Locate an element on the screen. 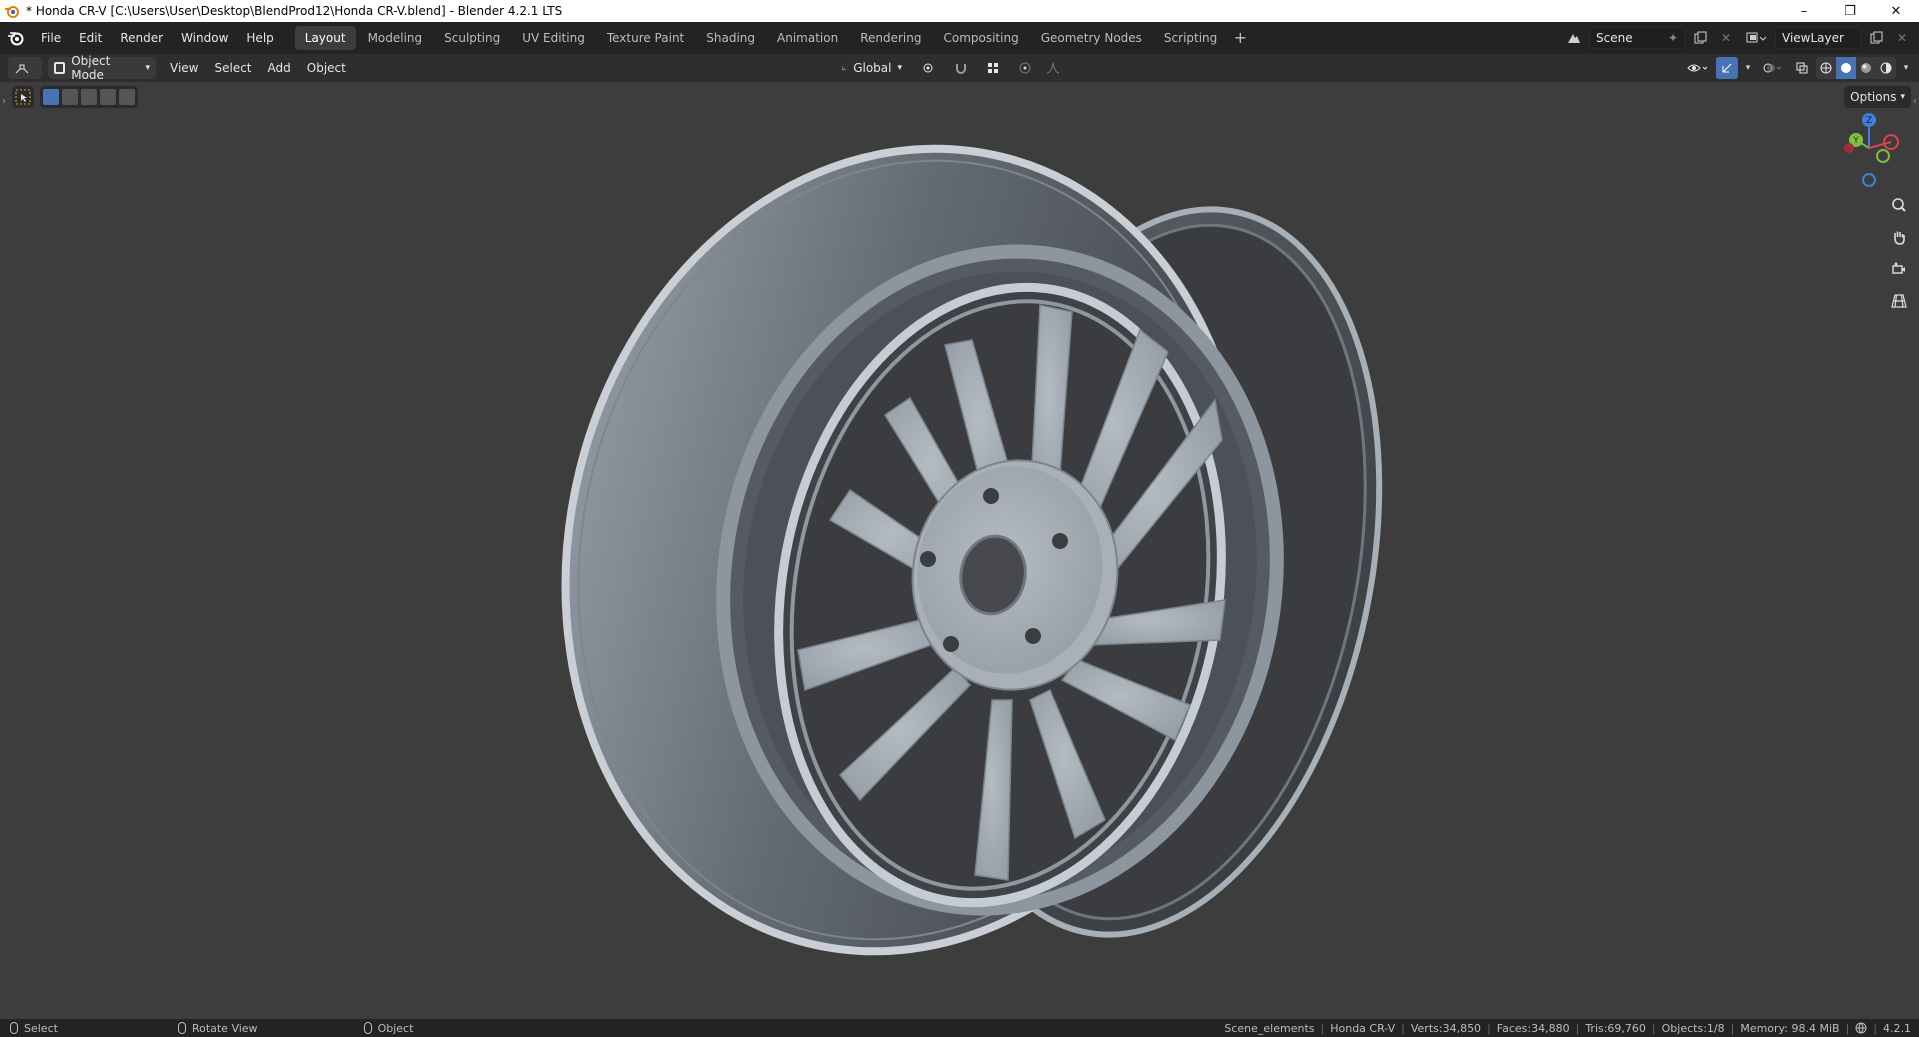  scene-selector-icon is located at coordinates (1574, 38).